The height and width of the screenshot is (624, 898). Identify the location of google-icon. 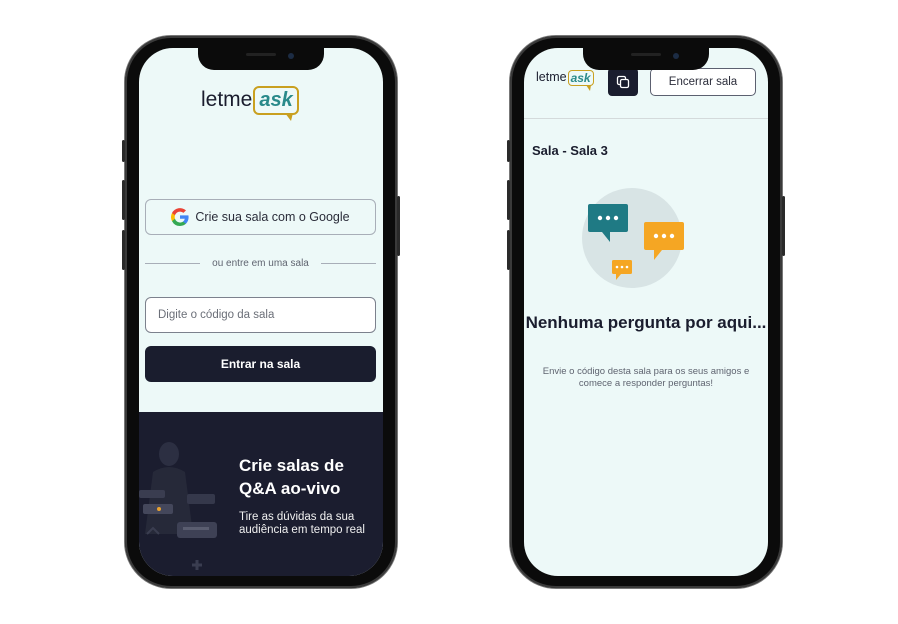
(180, 217).